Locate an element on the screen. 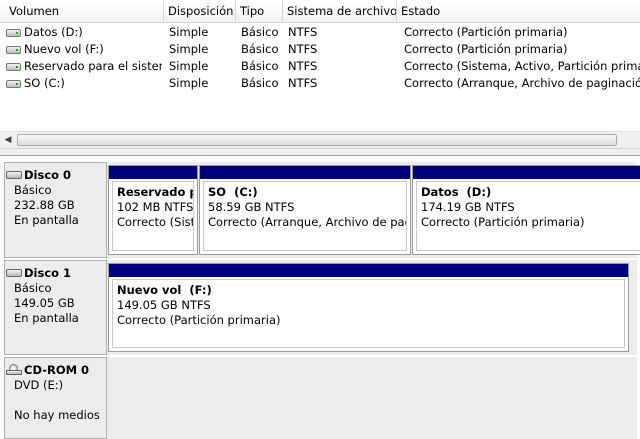 This screenshot has width=640, height=439. disk-0-label: Disco 0 Básico 232.88 GB En pantalla is located at coordinates (55, 210).